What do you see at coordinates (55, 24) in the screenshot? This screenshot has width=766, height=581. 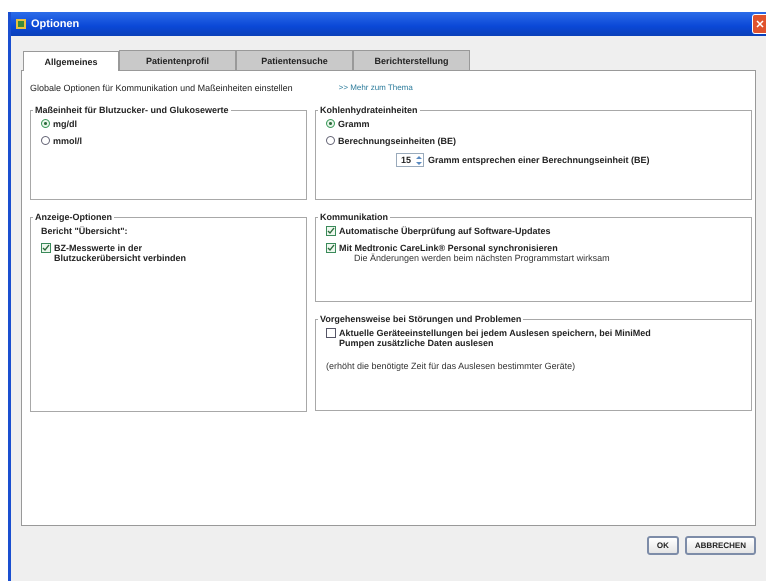 I see `window-title: Optionen` at bounding box center [55, 24].